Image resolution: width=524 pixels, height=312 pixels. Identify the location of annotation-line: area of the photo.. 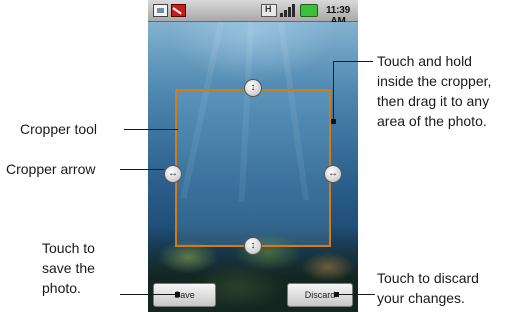
(432, 121).